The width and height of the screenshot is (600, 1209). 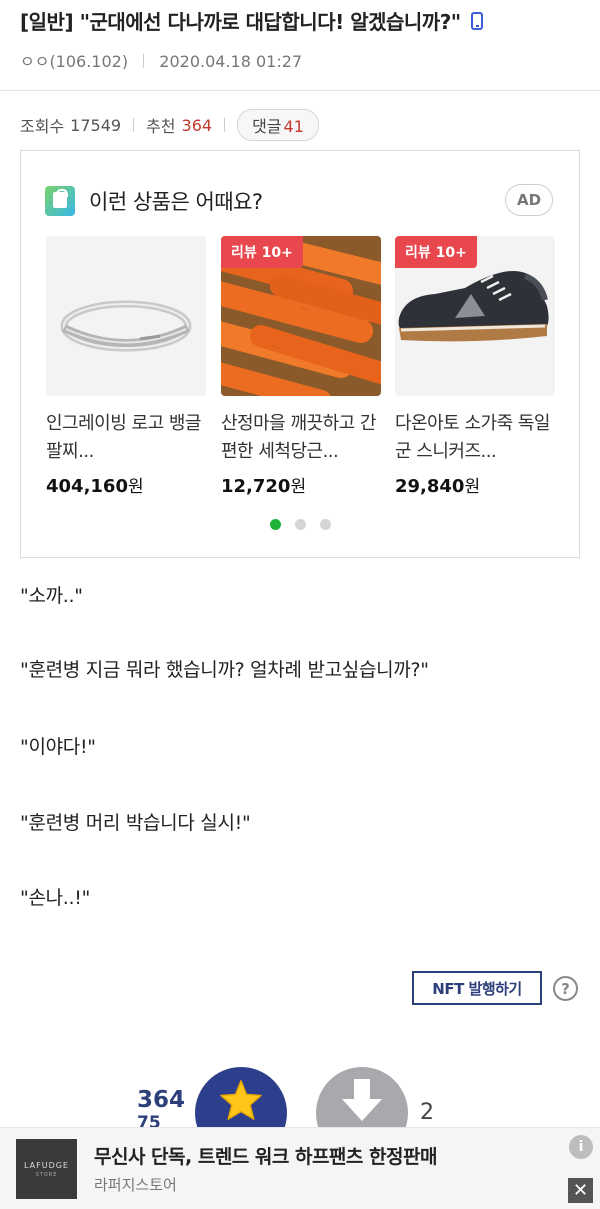 What do you see at coordinates (267, 126) in the screenshot?
I see `comments-label: 댓글` at bounding box center [267, 126].